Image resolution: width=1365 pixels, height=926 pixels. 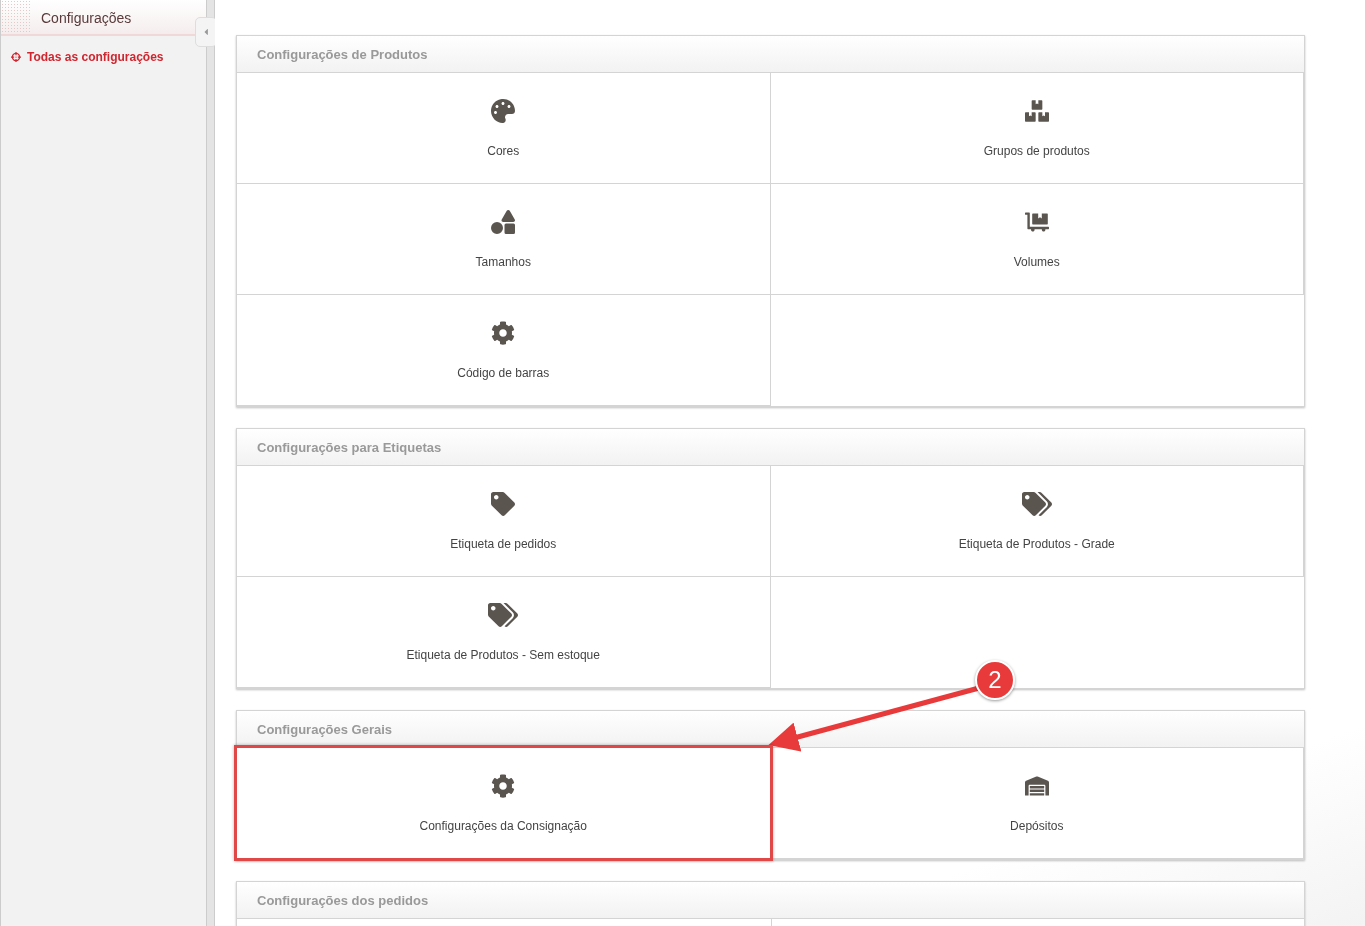 What do you see at coordinates (503, 222) in the screenshot?
I see `shapes-icon` at bounding box center [503, 222].